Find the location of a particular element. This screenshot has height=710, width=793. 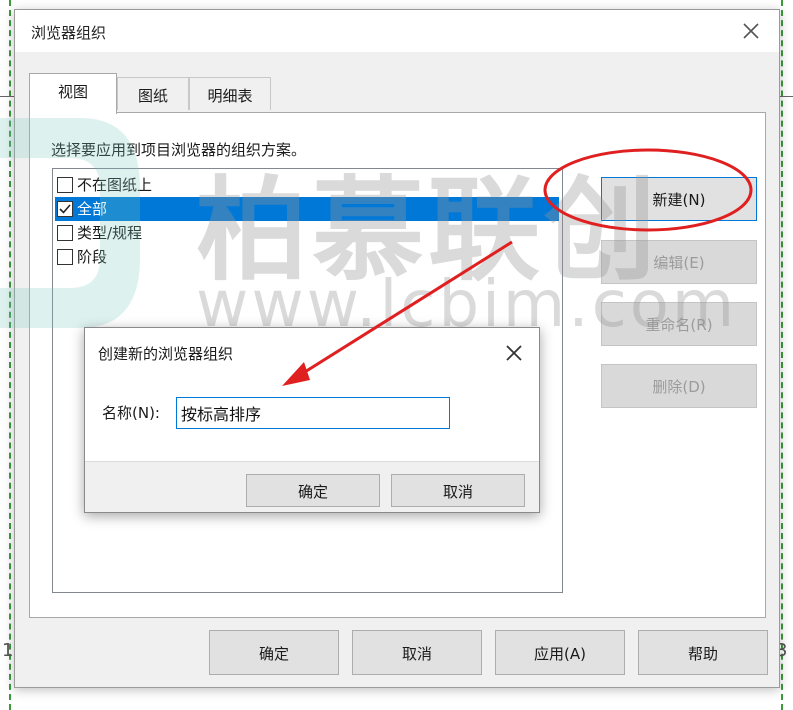

watermark-logo is located at coordinates (70, 223).